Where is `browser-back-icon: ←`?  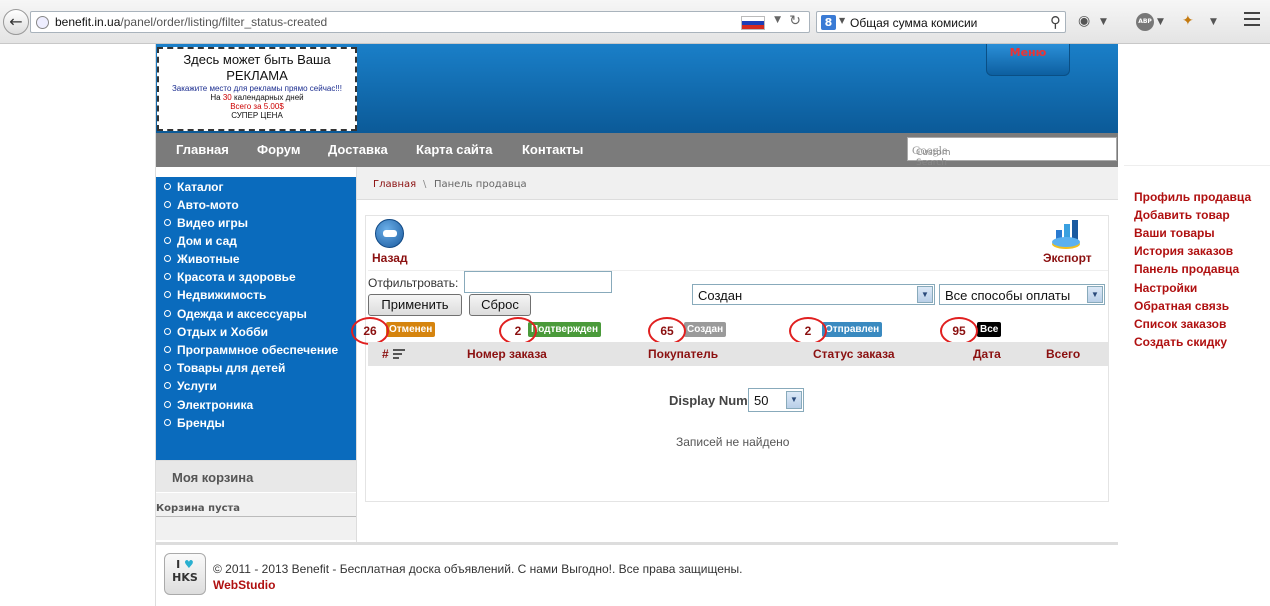
browser-back-icon: ← is located at coordinates (16, 22).